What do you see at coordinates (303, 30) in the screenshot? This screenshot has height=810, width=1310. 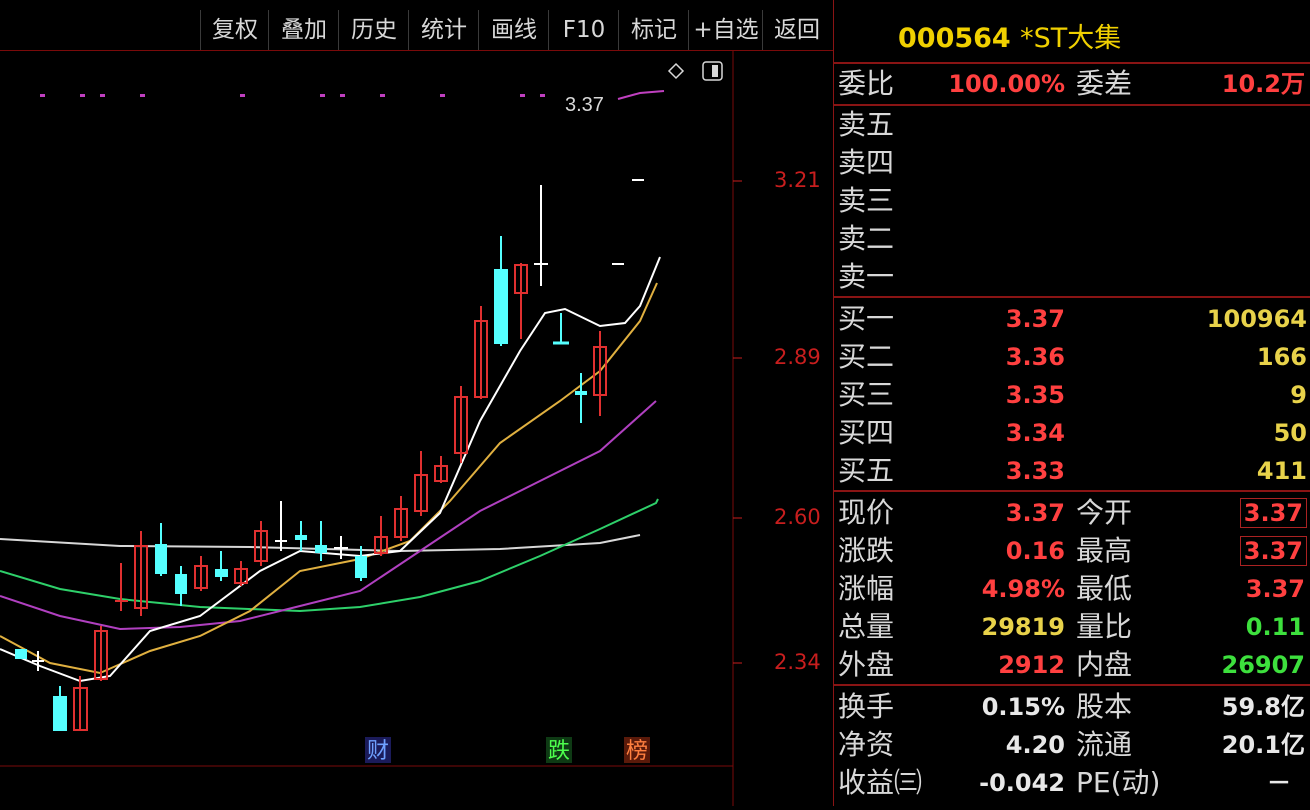 I see `toolbar-button-overlay: 叠加` at bounding box center [303, 30].